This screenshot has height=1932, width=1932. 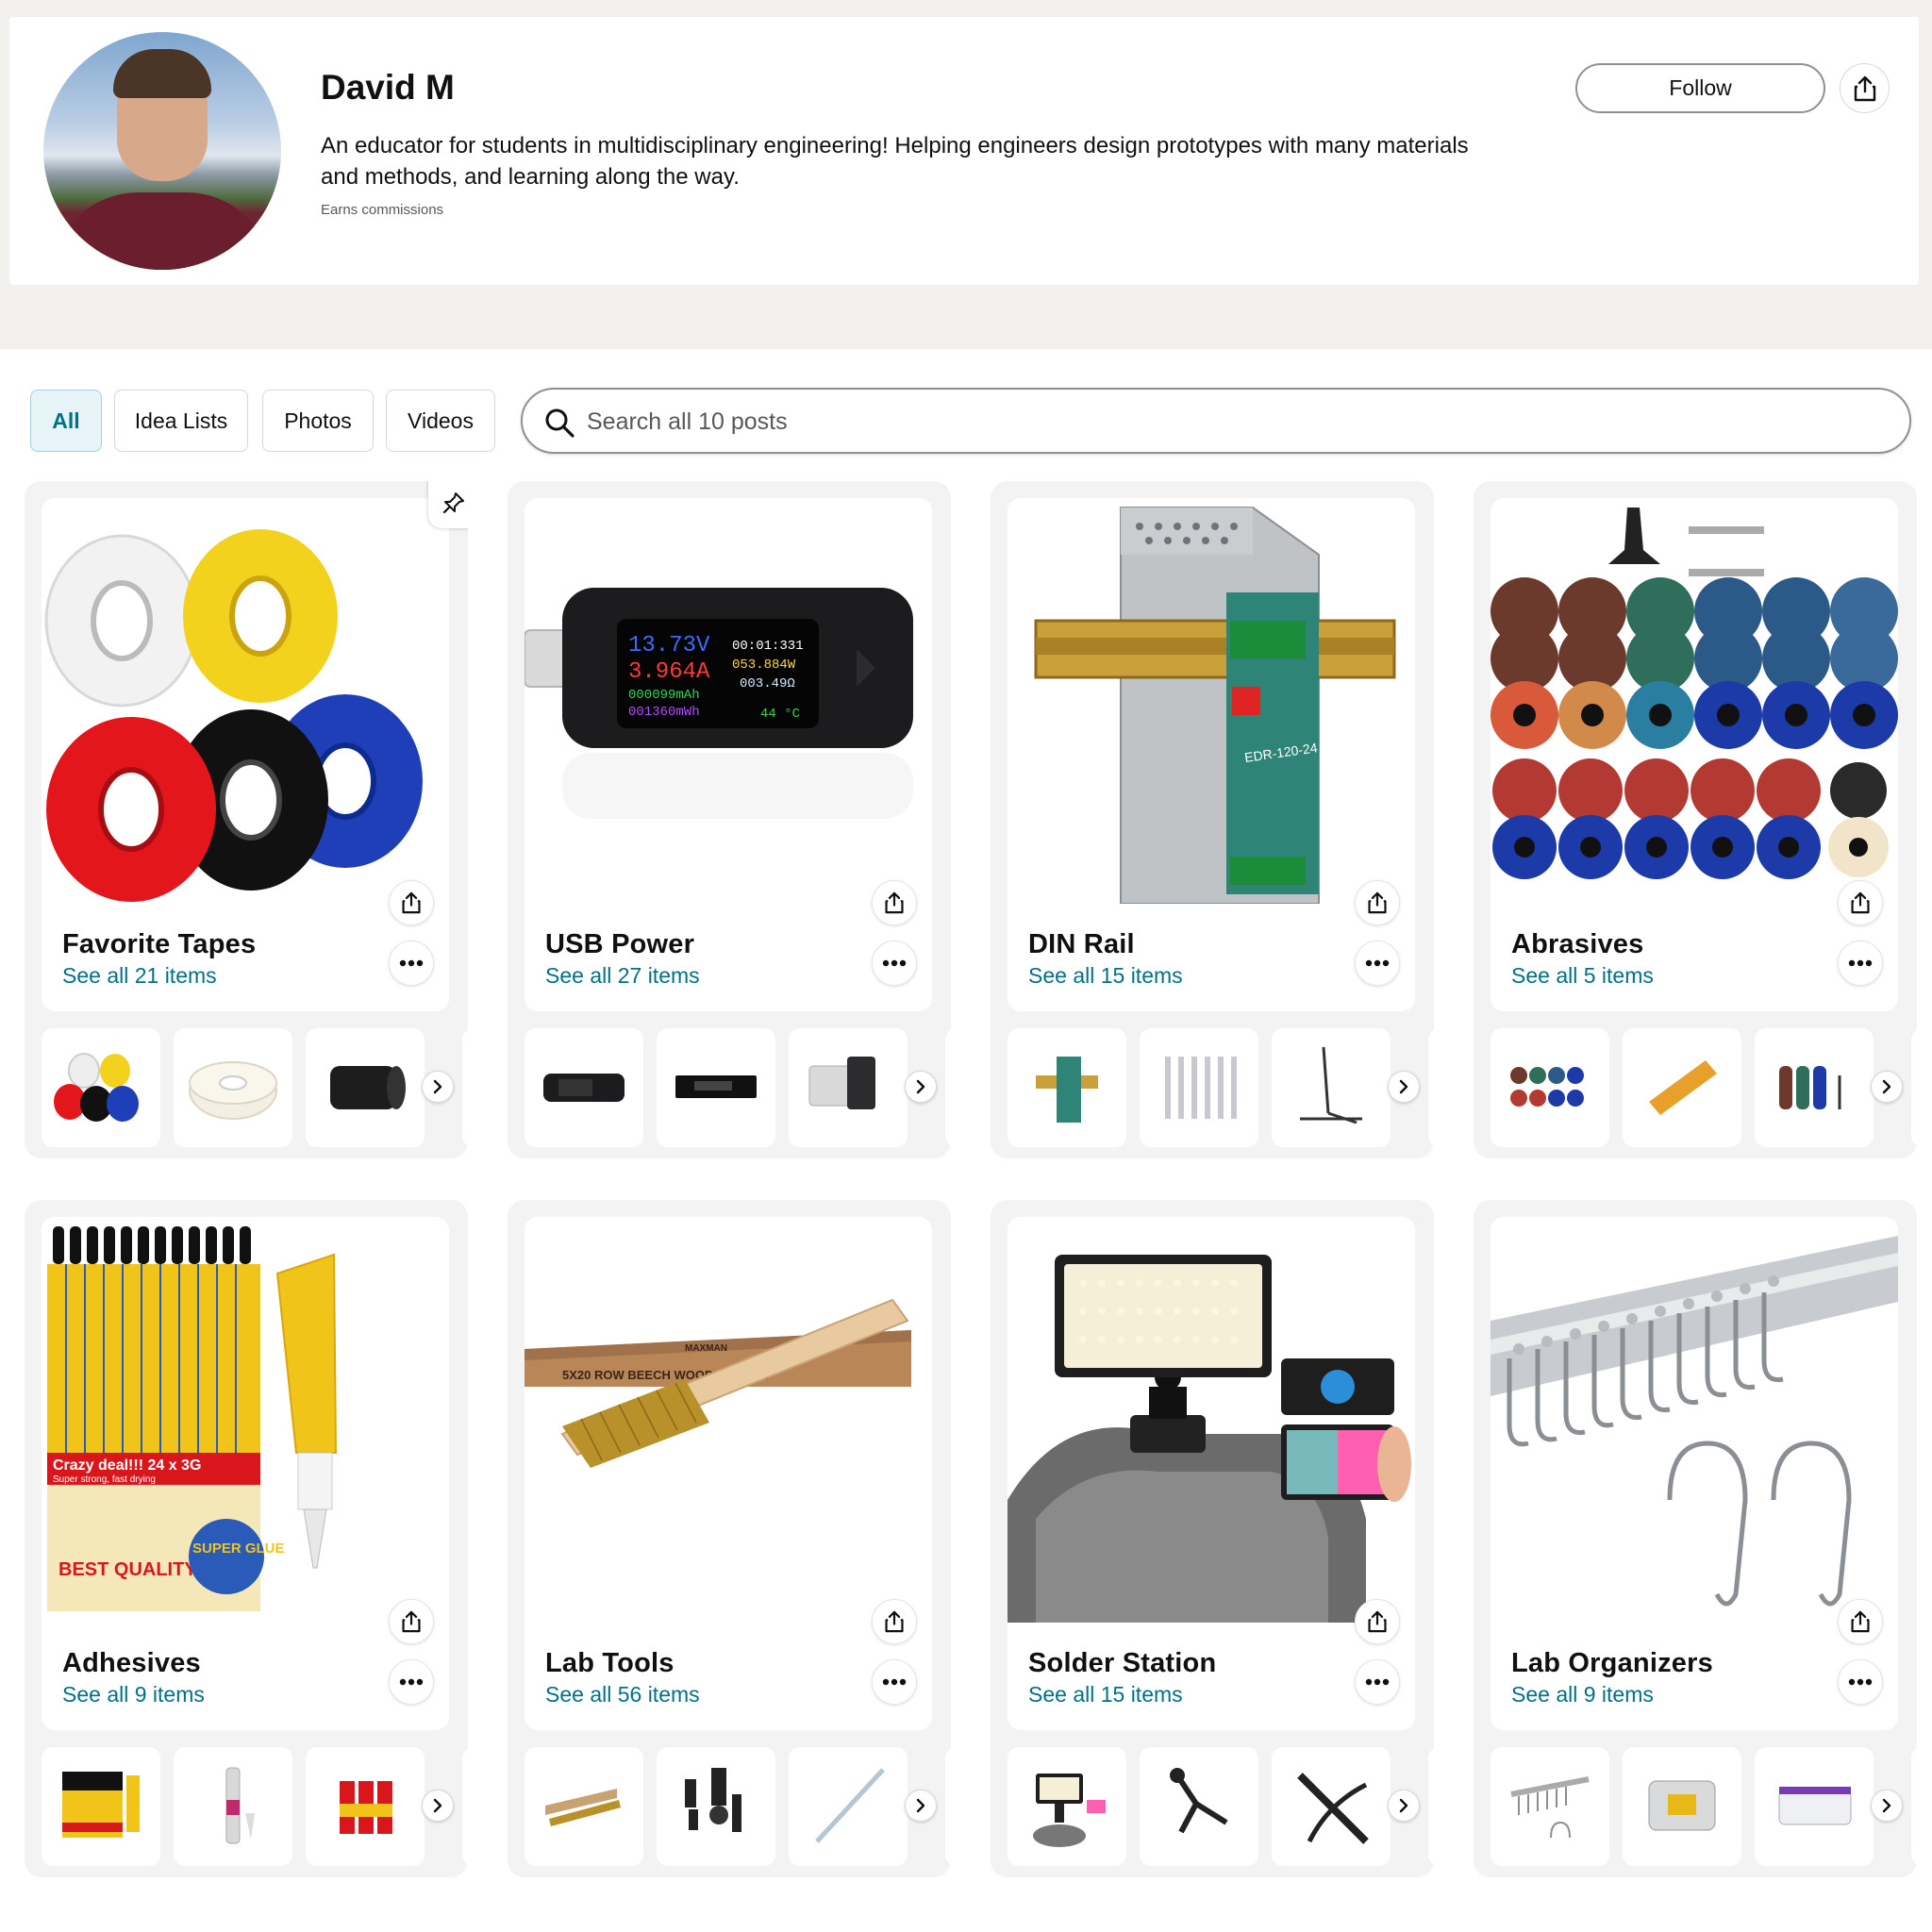 I want to click on more-icon, so click(x=412, y=1682).